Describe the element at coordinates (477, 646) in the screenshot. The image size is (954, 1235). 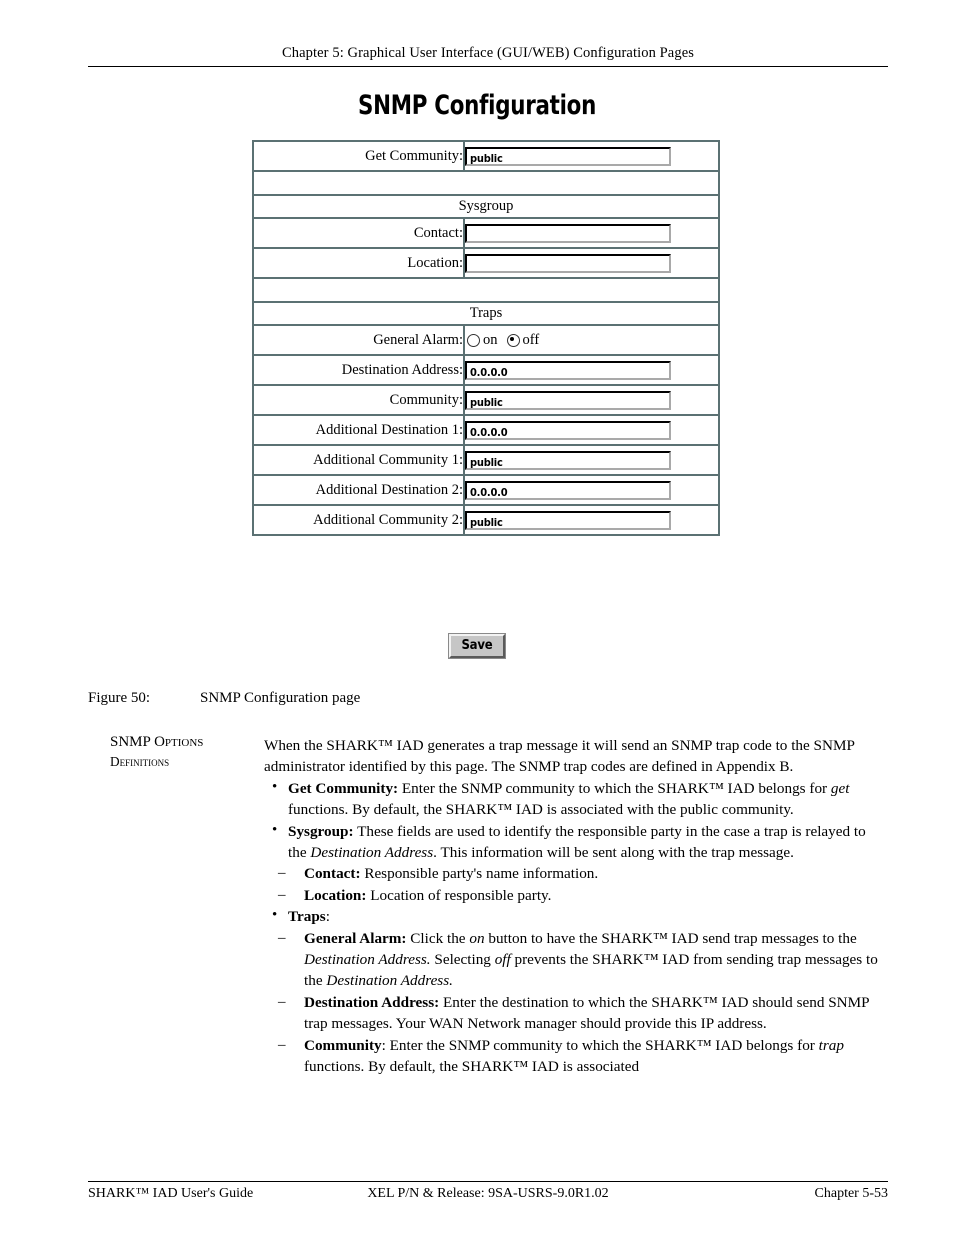
I see `save-button: Save` at that location.